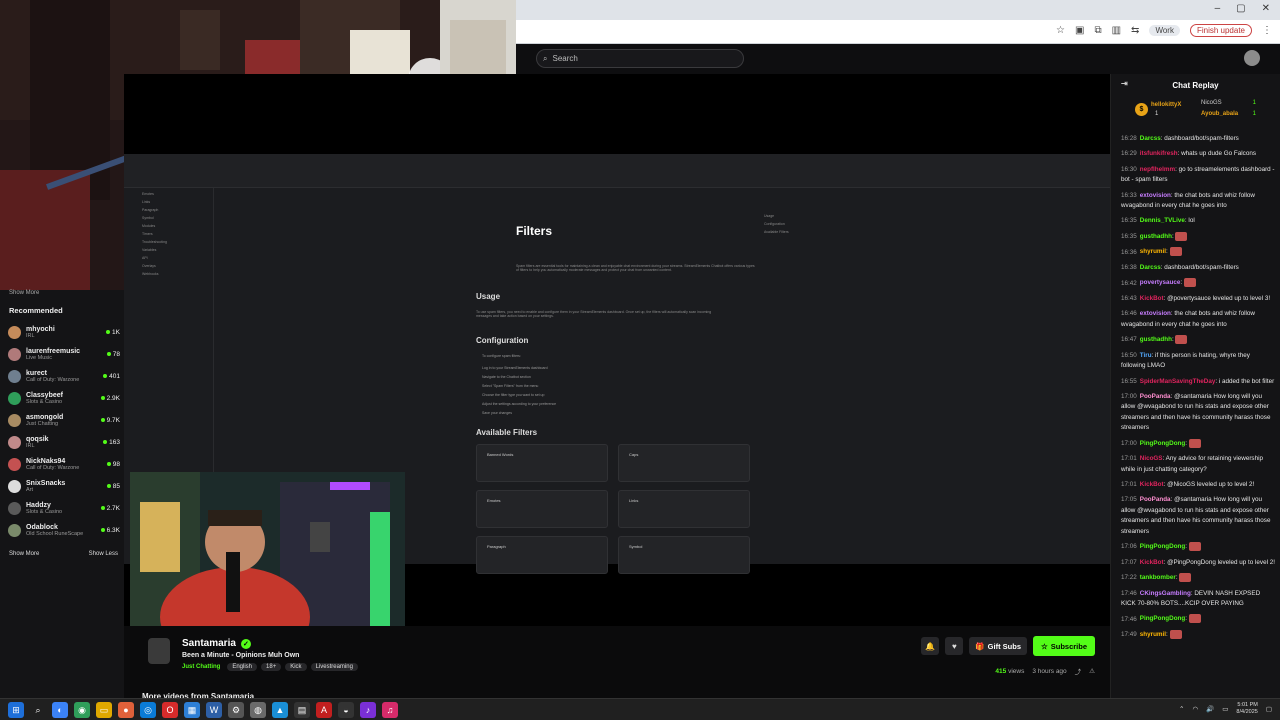  Describe the element at coordinates (1165, 593) in the screenshot. I see `message-username: CKingsGambling` at that location.